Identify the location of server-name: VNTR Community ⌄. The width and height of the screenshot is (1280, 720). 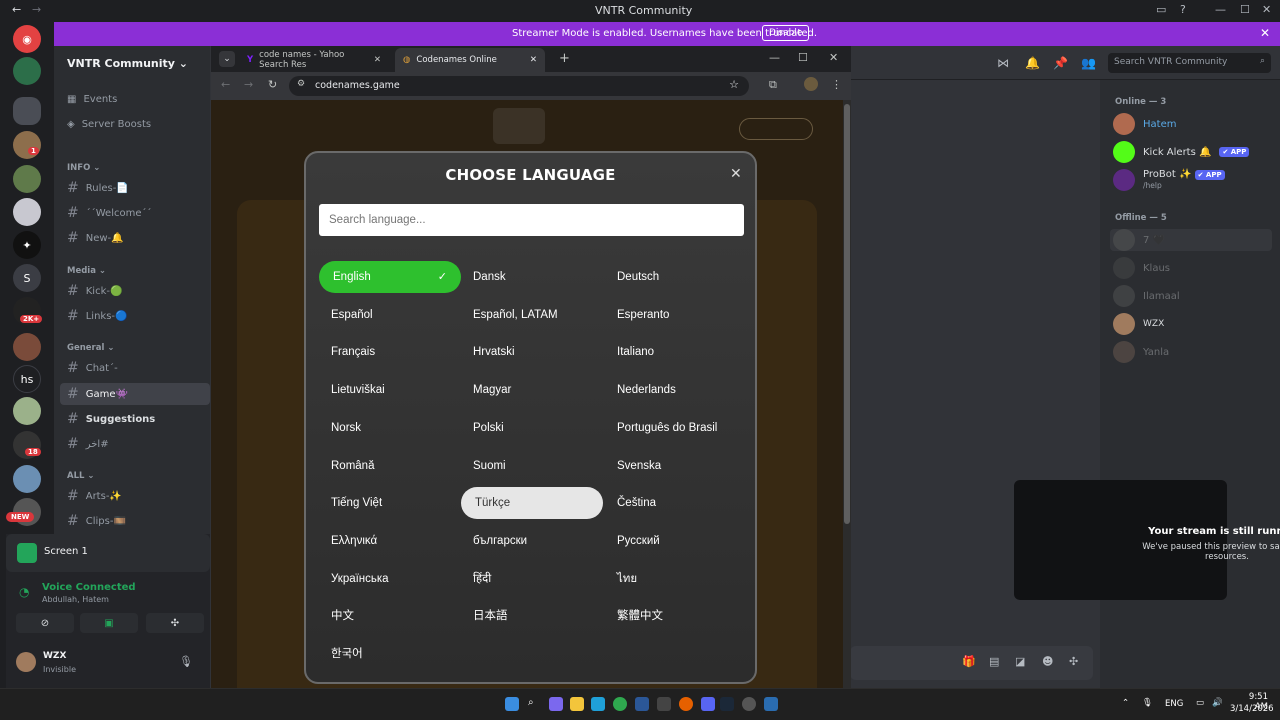
(127, 63).